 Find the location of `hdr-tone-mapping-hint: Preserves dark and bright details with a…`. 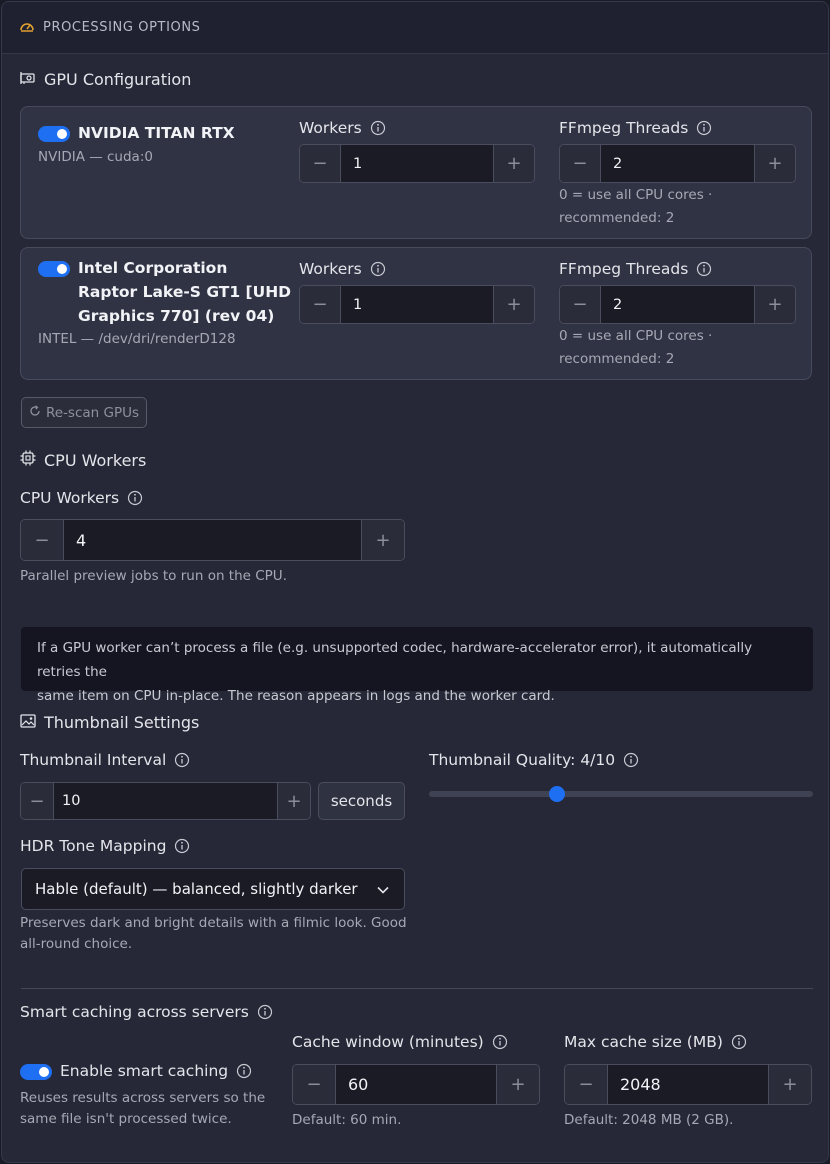

hdr-tone-mapping-hint: Preserves dark and bright details with a… is located at coordinates (213, 933).